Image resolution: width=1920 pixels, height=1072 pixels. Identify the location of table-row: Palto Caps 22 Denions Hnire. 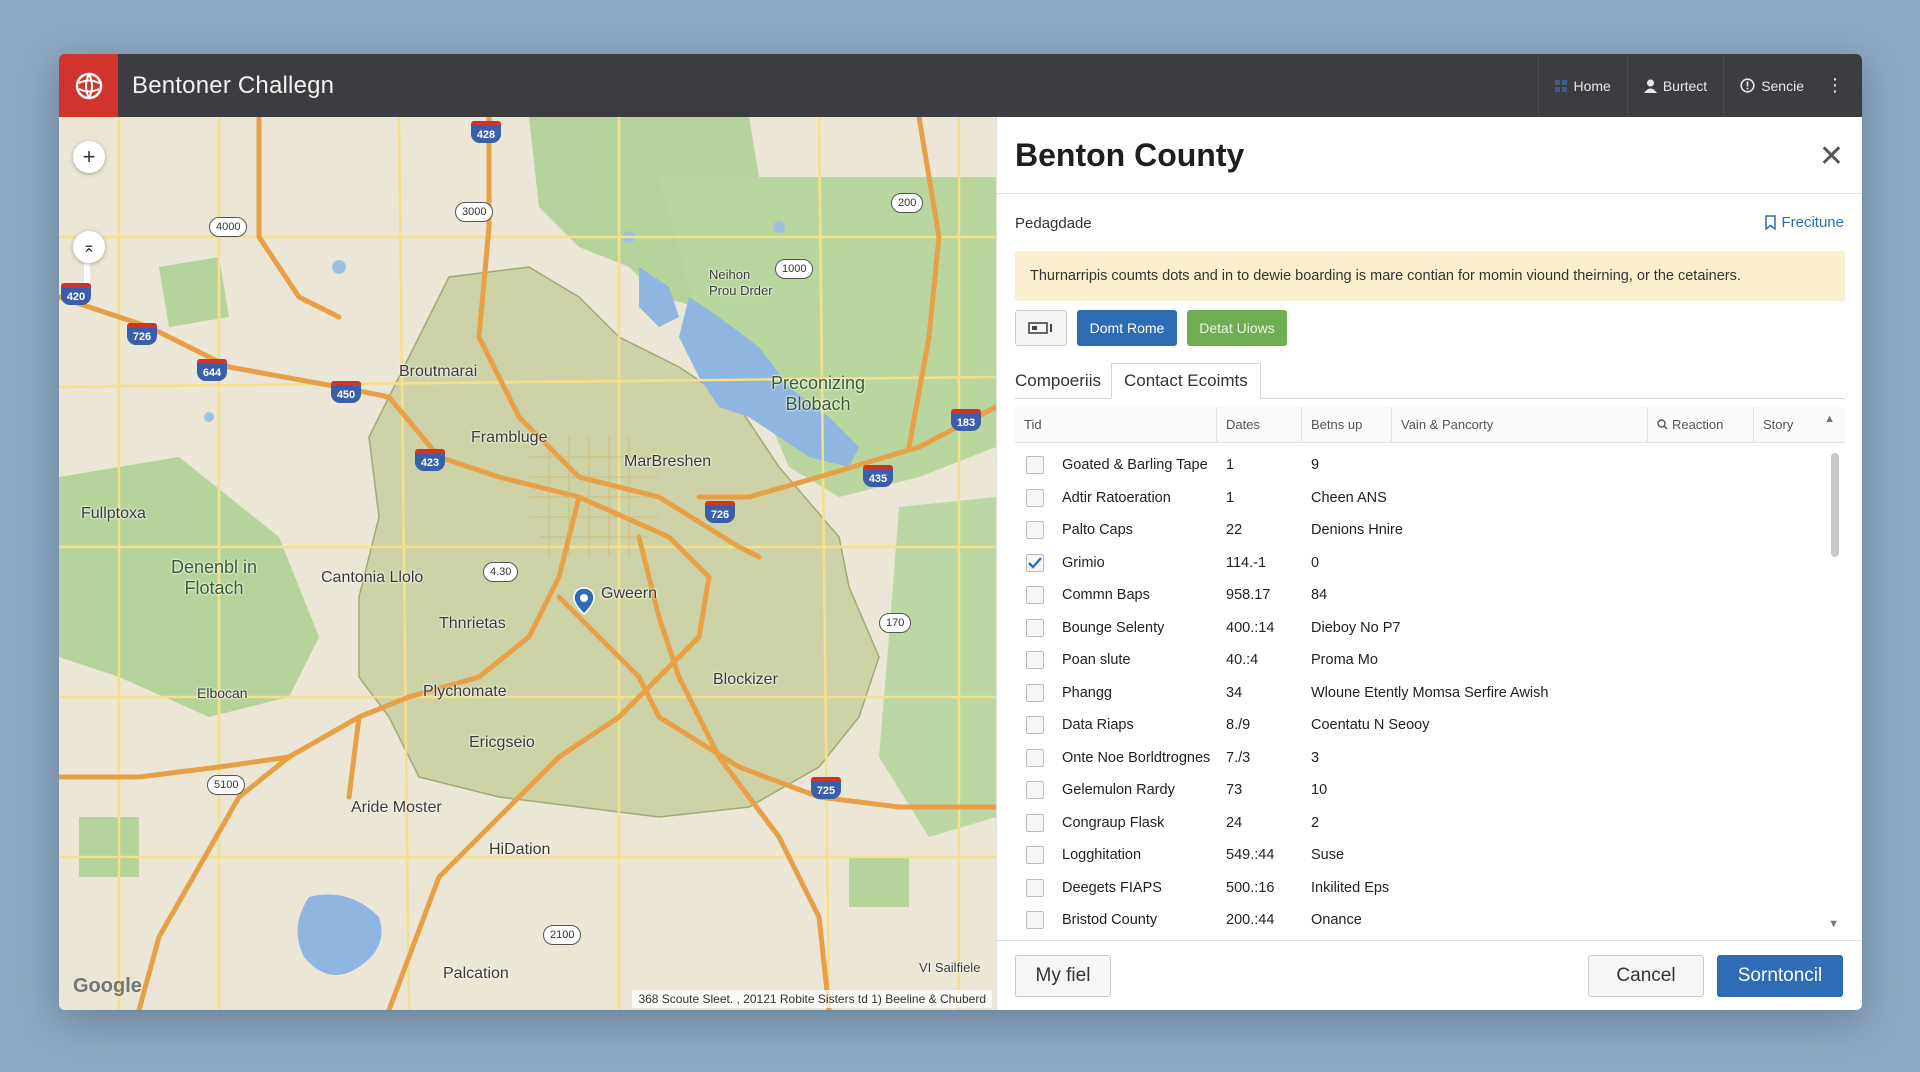
(1430, 530).